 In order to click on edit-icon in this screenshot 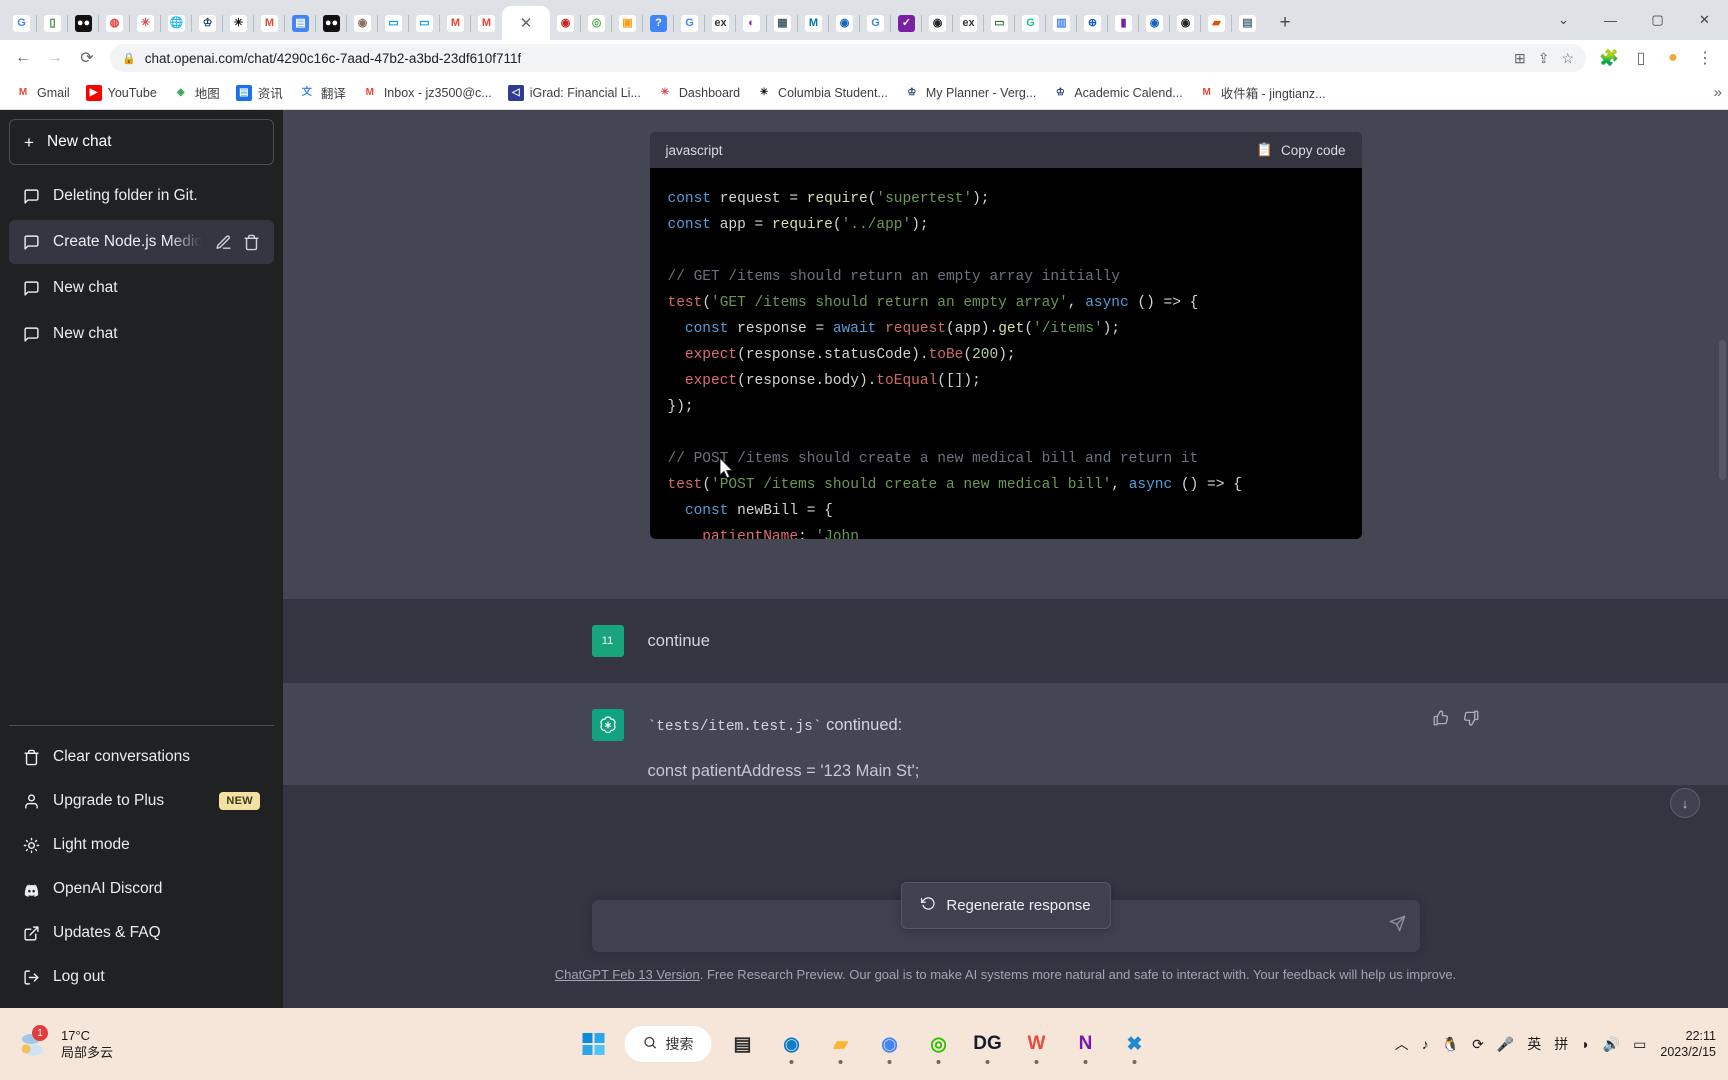, I will do `click(223, 242)`.